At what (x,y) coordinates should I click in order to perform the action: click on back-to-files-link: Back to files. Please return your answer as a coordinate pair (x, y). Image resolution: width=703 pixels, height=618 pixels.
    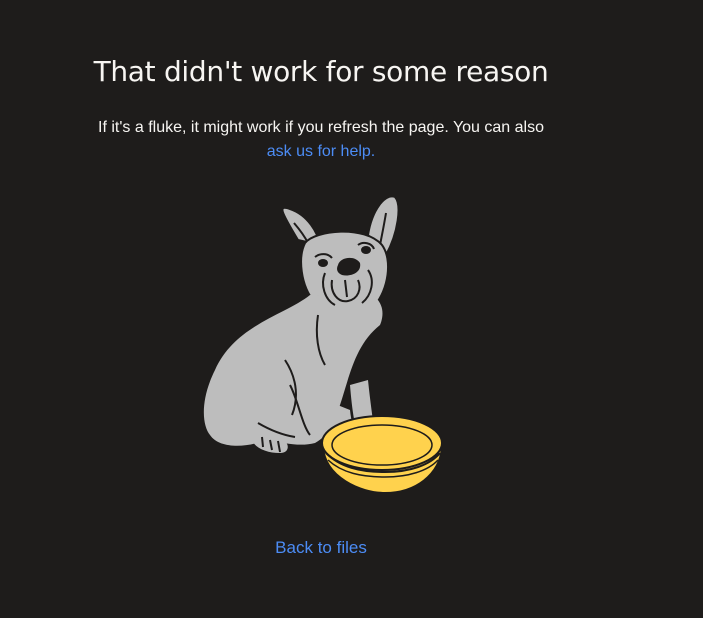
    Looking at the image, I should click on (321, 548).